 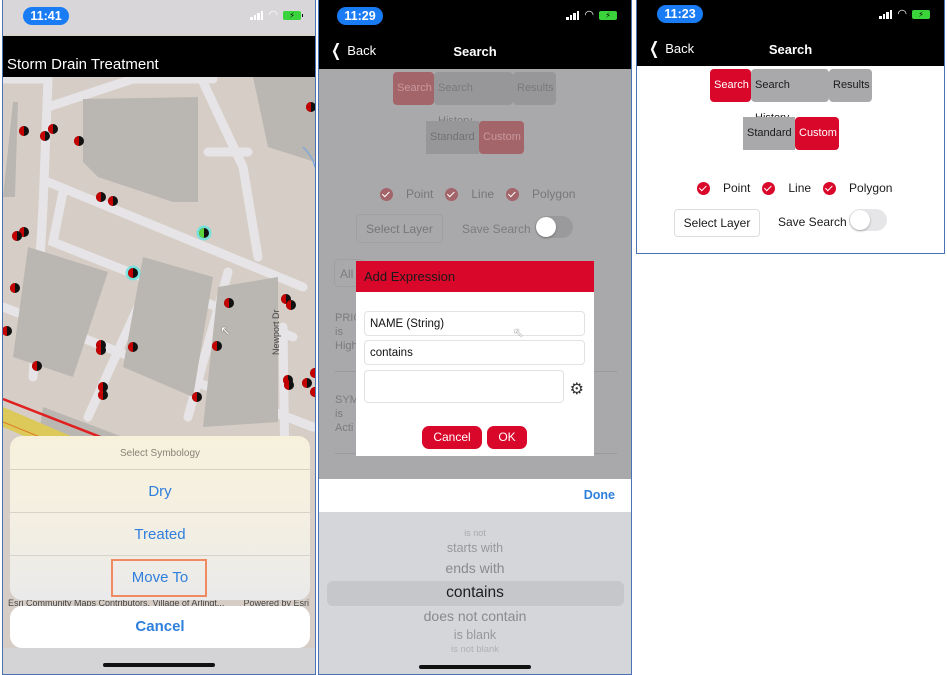 What do you see at coordinates (577, 389) in the screenshot?
I see `gear-icon: ⚙` at bounding box center [577, 389].